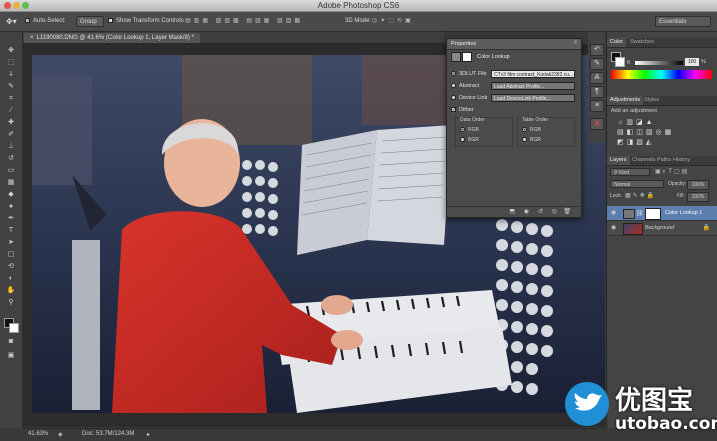 The height and width of the screenshot is (441, 717). What do you see at coordinates (11, 158) in the screenshot?
I see `history-brush-tool-icon: ↺` at bounding box center [11, 158].